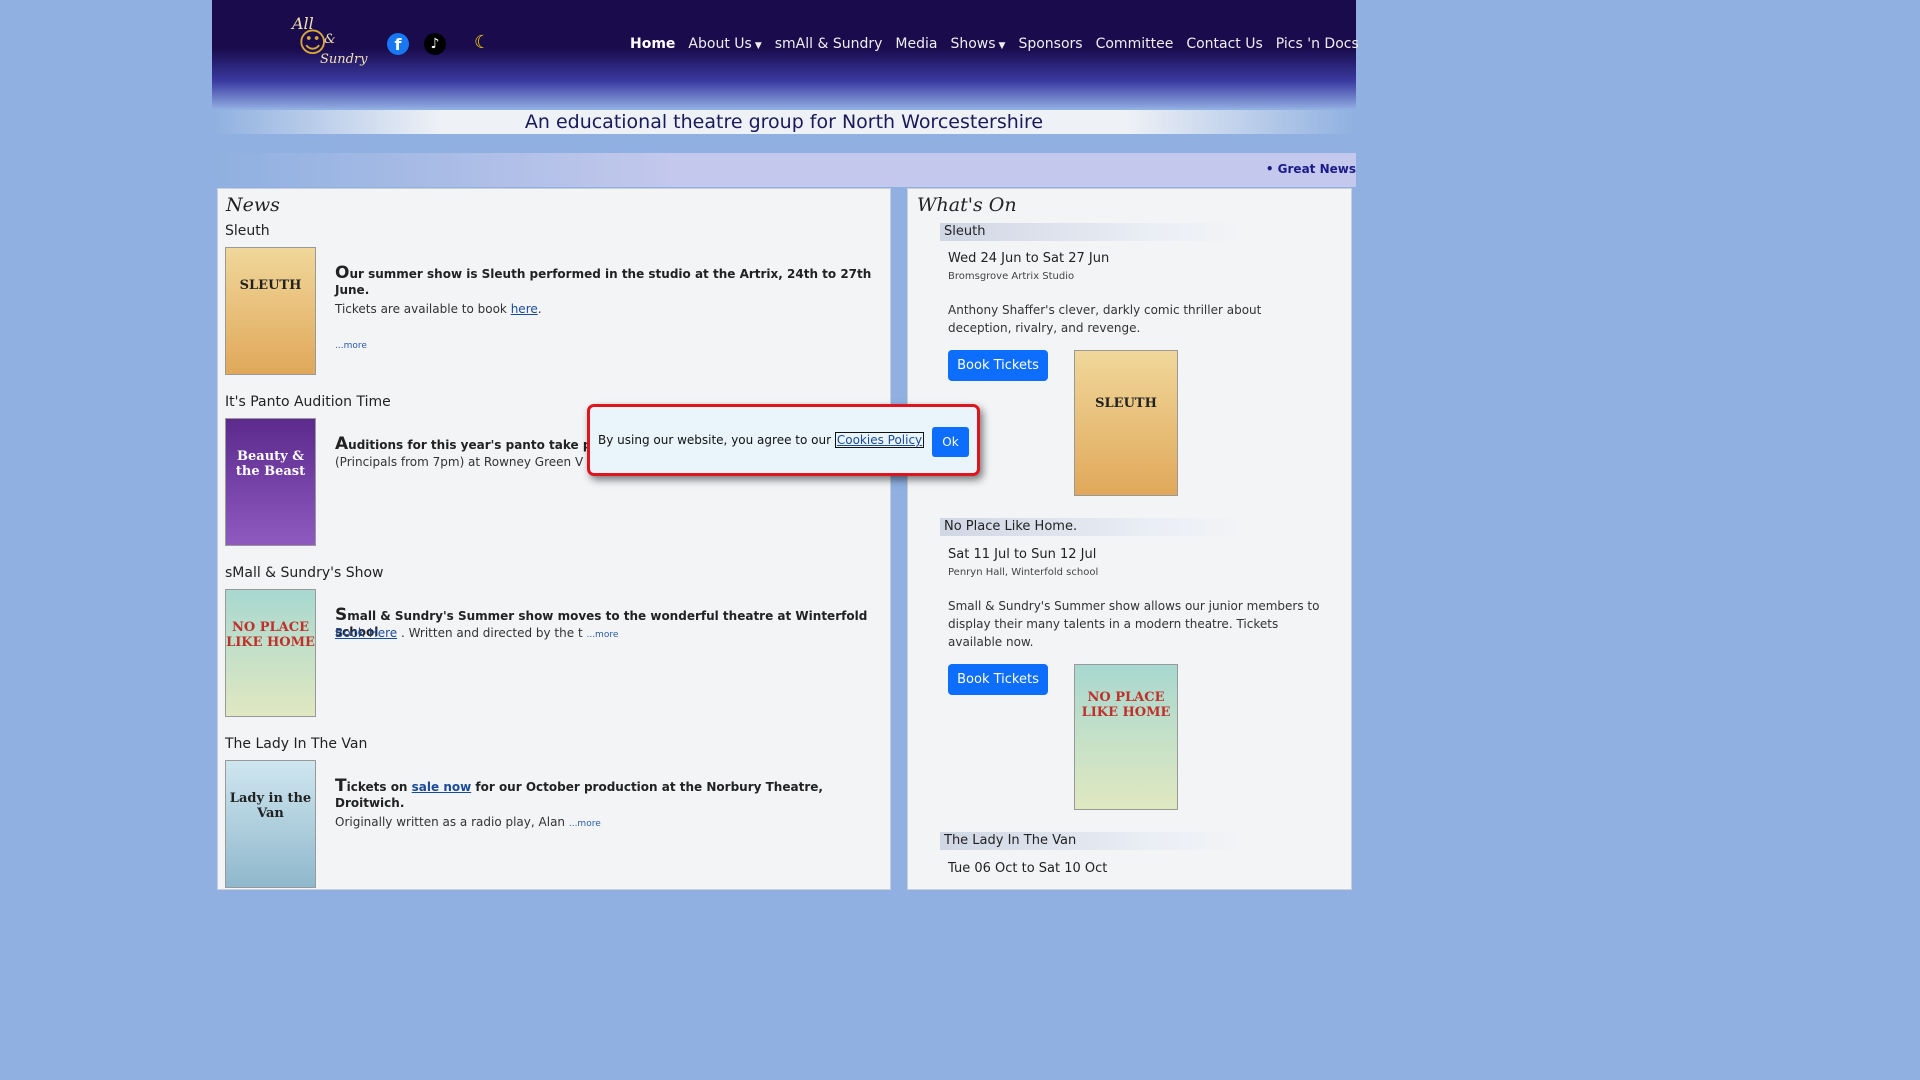 Image resolution: width=1920 pixels, height=1080 pixels. What do you see at coordinates (253, 205) in the screenshot?
I see `news-heading: News` at bounding box center [253, 205].